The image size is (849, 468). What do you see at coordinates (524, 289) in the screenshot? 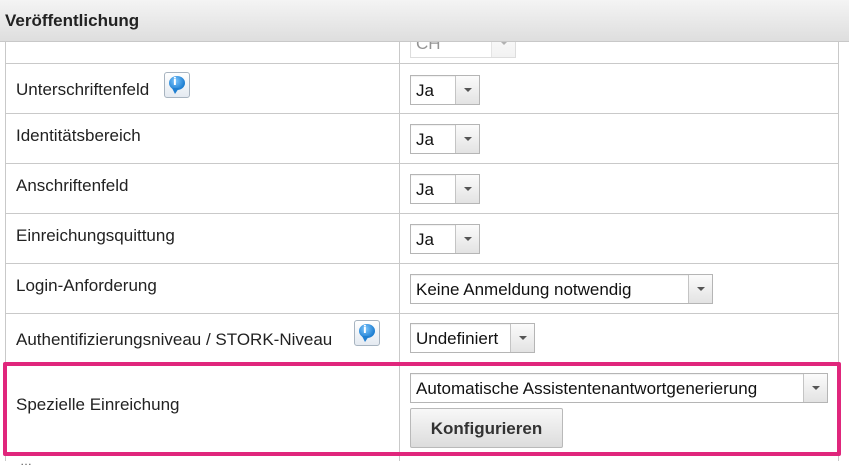
I see `login-requirement-value: Keine Anmeldung notwendig` at bounding box center [524, 289].